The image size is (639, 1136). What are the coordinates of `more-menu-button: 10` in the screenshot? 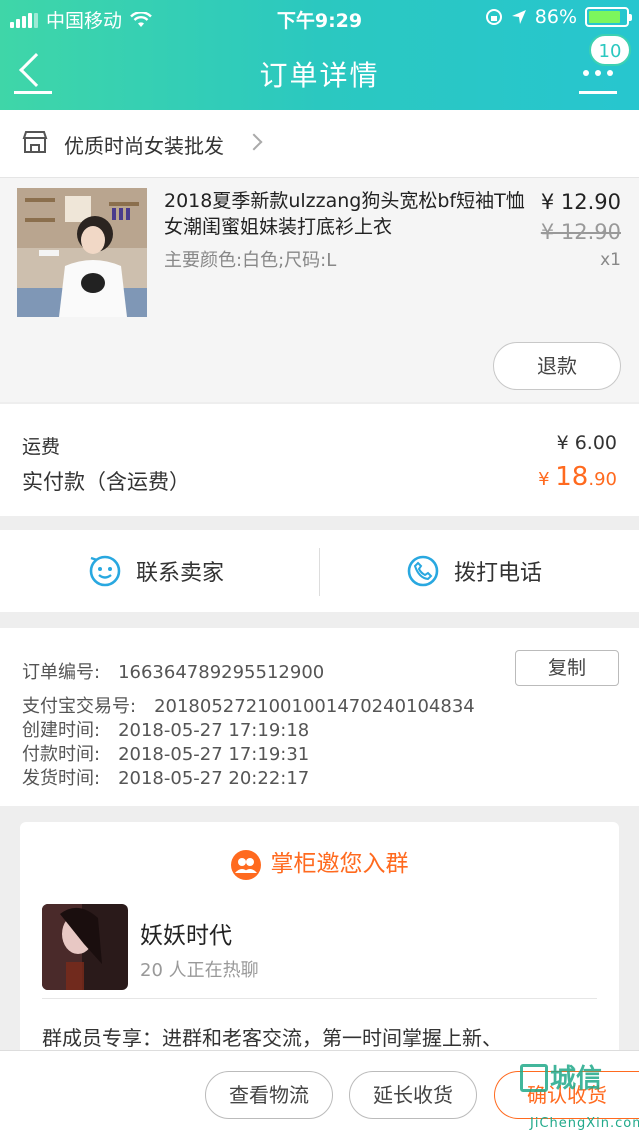 It's located at (605, 64).